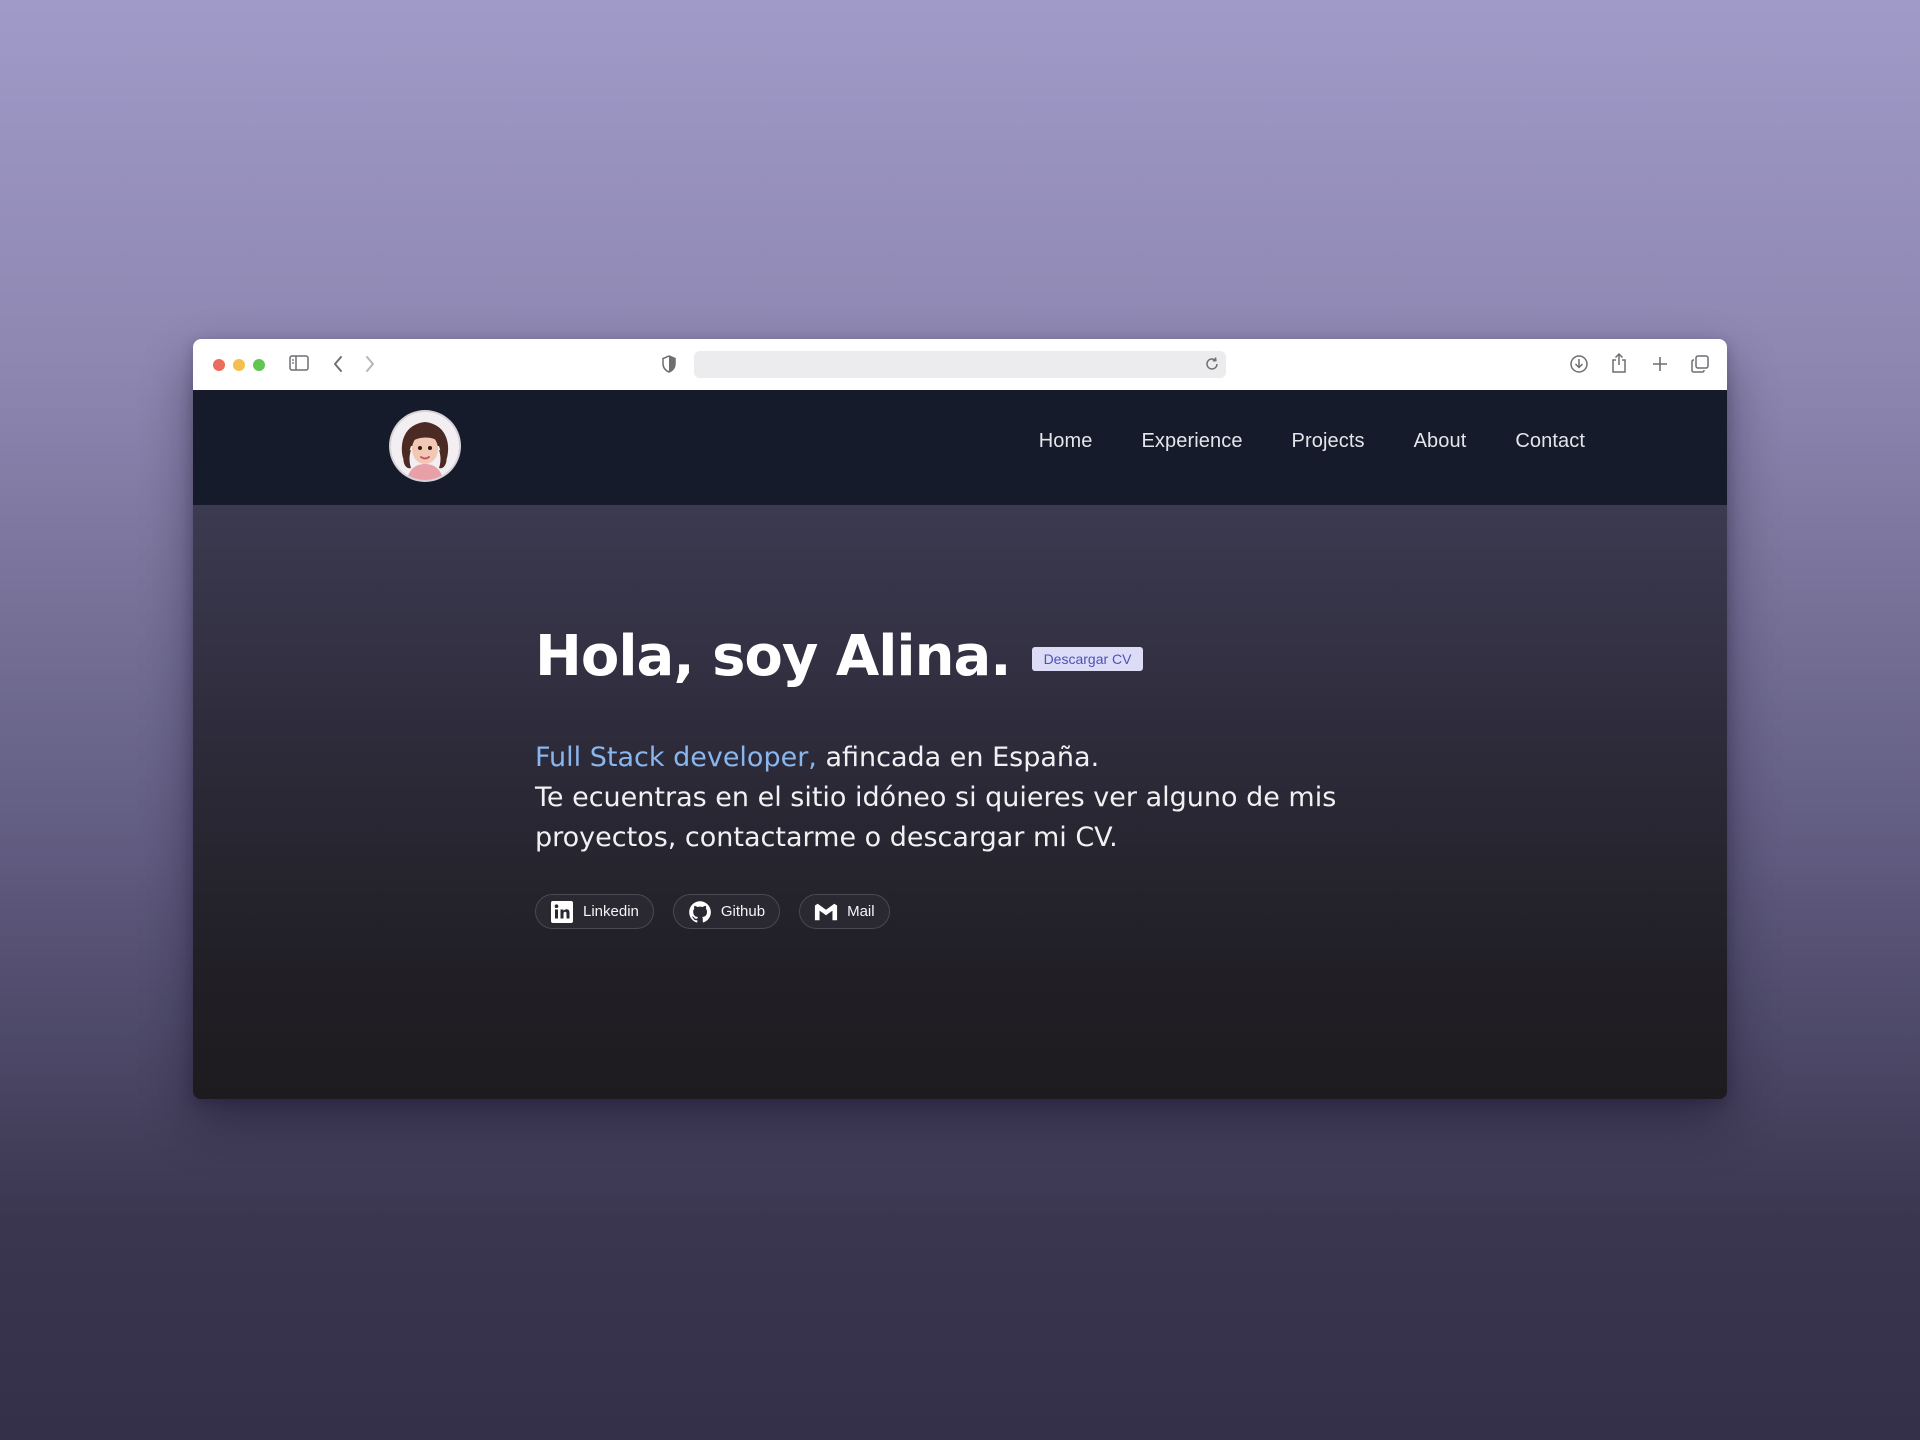  I want to click on reload-icon, so click(1212, 364).